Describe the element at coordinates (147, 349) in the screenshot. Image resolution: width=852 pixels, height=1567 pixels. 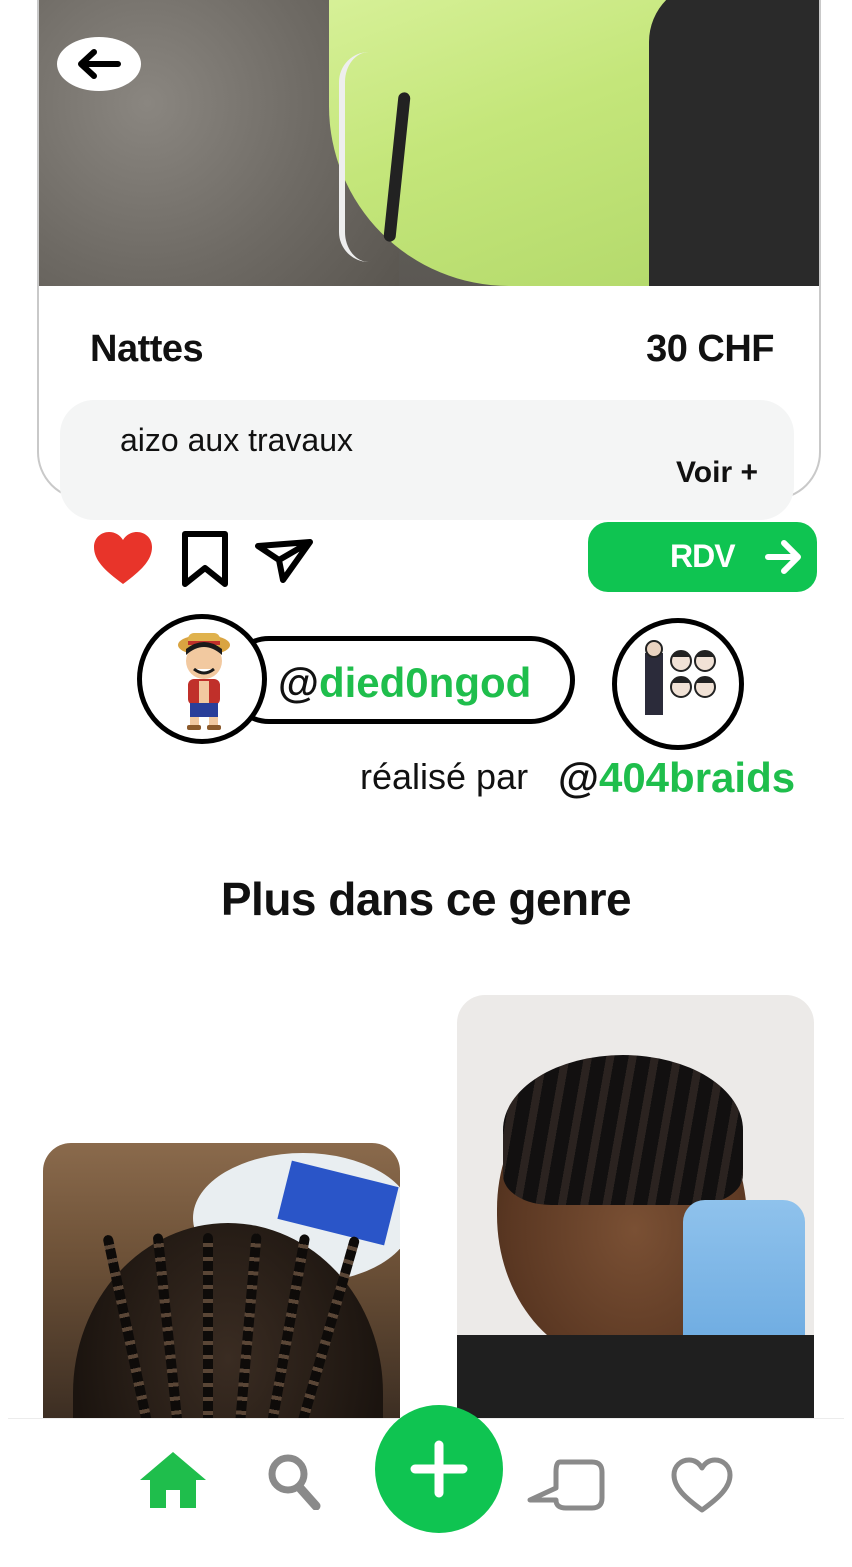
I see `post-title: Nattes` at that location.